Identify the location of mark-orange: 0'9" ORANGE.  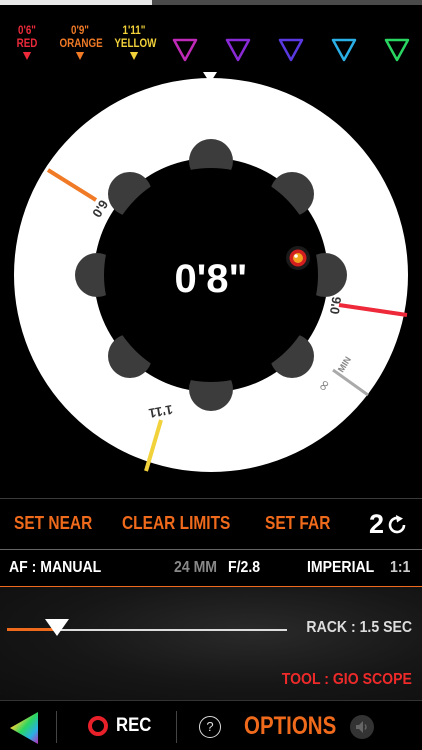
(81, 42).